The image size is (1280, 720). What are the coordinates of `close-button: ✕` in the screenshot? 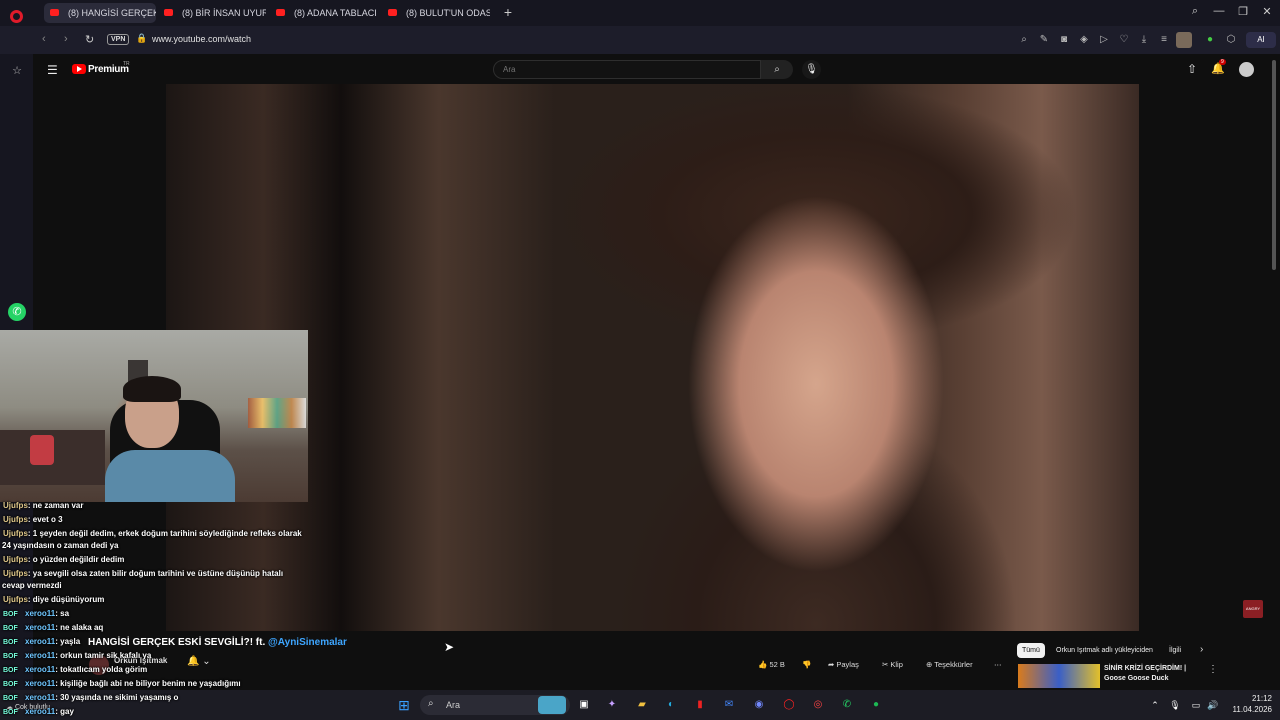 It's located at (1267, 11).